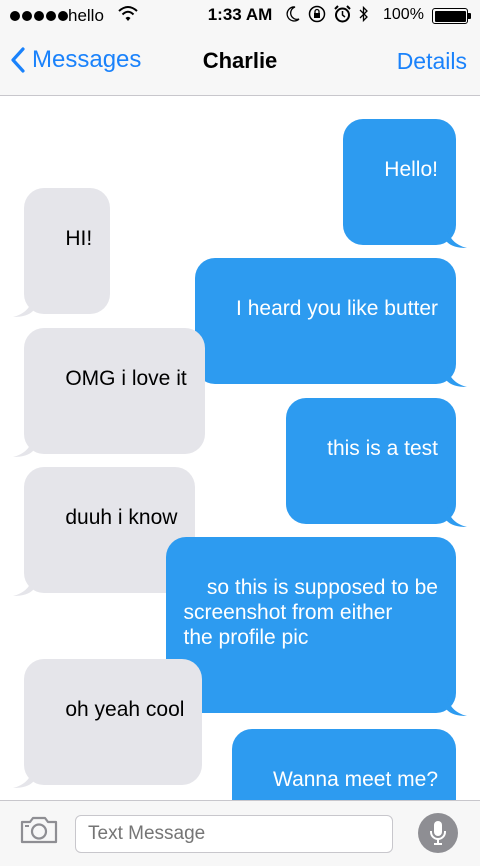 The width and height of the screenshot is (480, 866). What do you see at coordinates (404, 183) in the screenshot?
I see `message-bubble-outgoing: Hello!` at bounding box center [404, 183].